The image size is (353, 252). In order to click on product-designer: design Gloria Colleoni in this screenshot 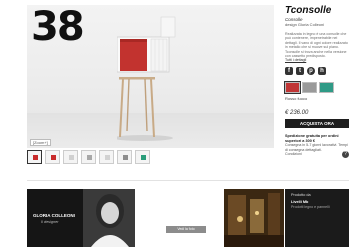, I will do `click(305, 24)`.